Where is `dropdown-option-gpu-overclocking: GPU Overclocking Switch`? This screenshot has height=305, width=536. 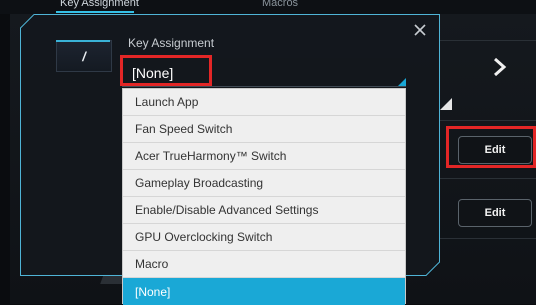 dropdown-option-gpu-overclocking: GPU Overclocking Switch is located at coordinates (264, 237).